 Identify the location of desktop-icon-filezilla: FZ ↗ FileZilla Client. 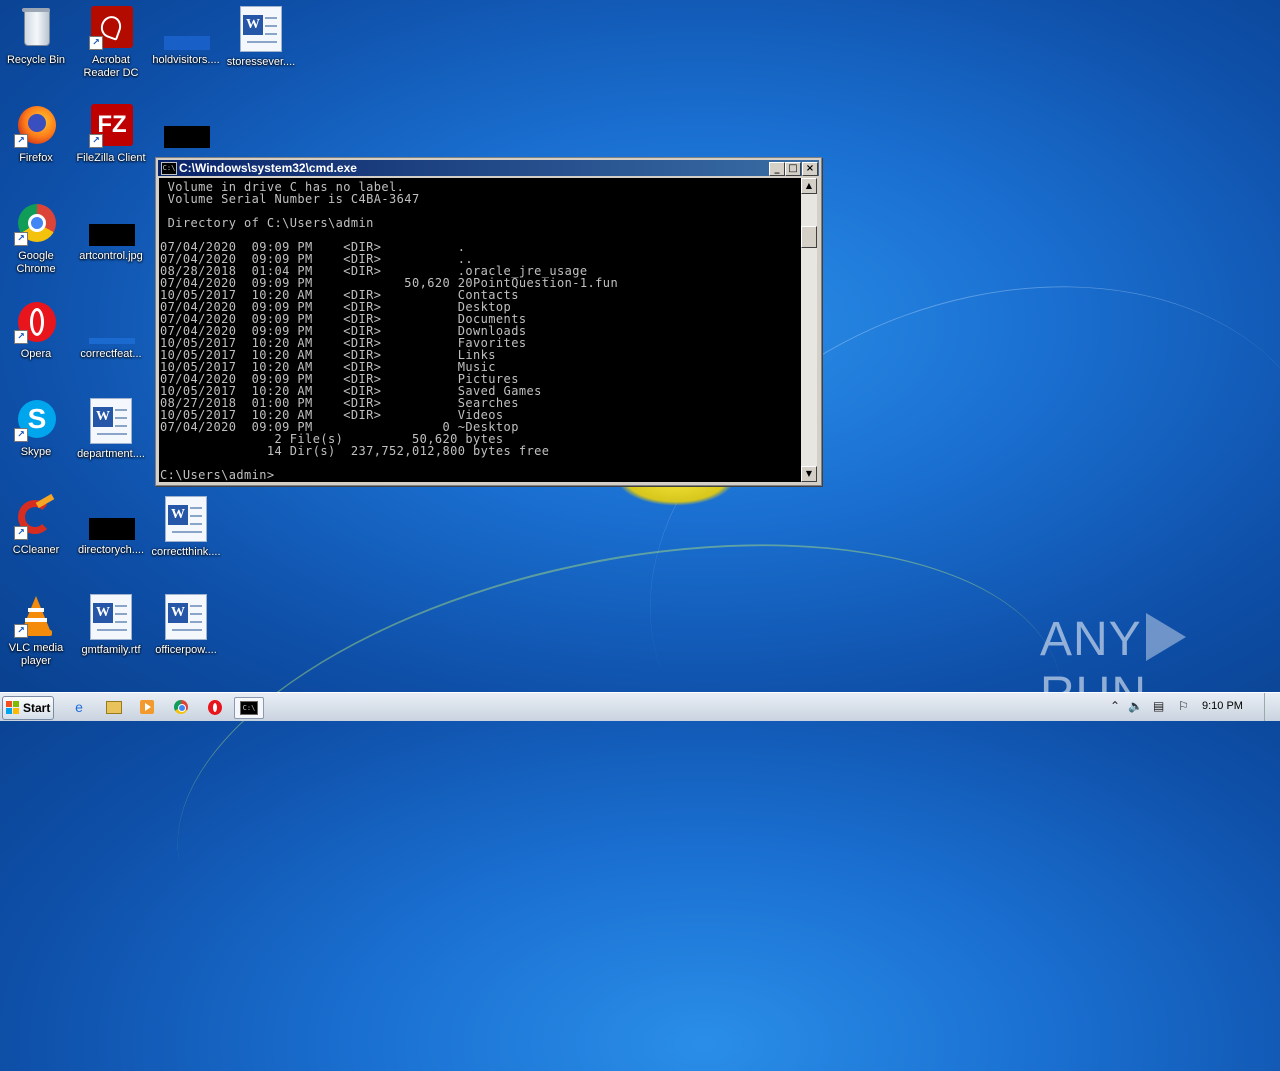
(111, 134).